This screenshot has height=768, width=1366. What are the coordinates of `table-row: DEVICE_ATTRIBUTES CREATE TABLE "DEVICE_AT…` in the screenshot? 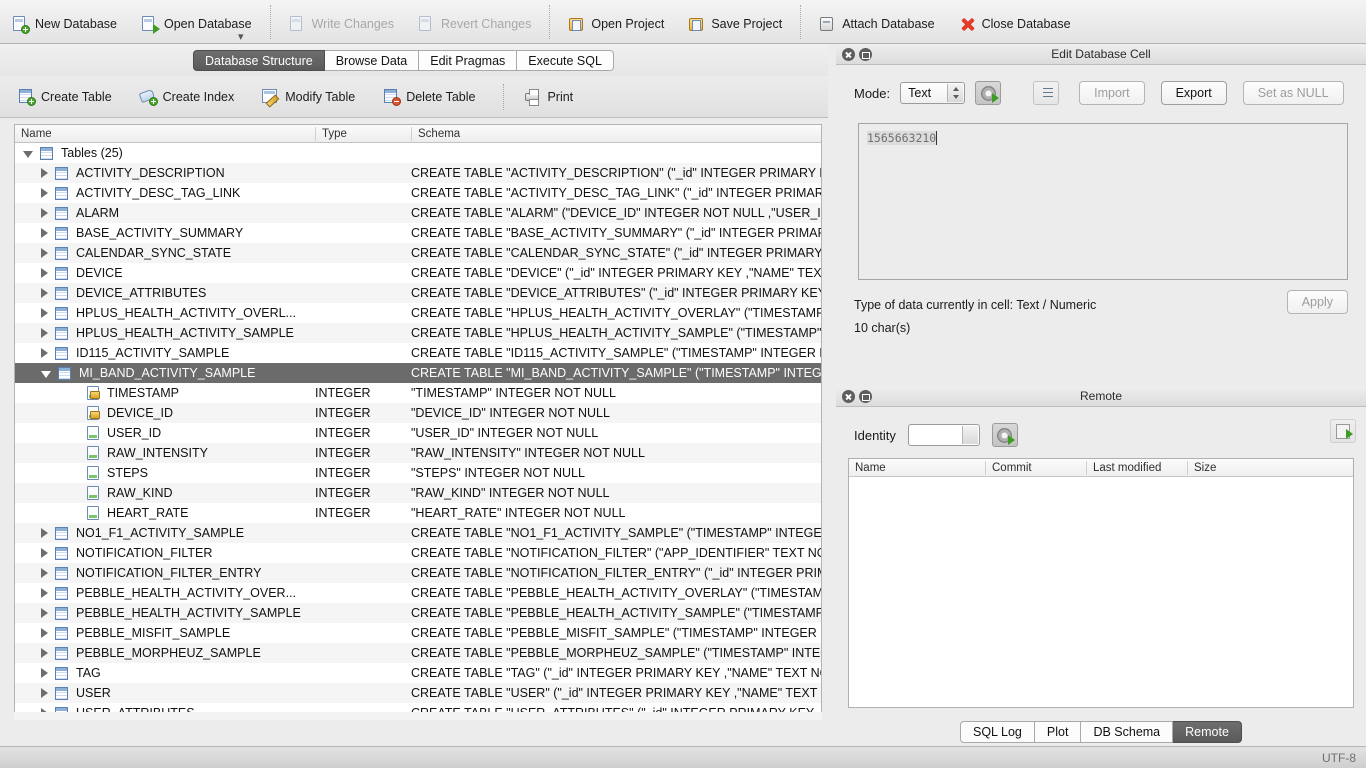 It's located at (418, 293).